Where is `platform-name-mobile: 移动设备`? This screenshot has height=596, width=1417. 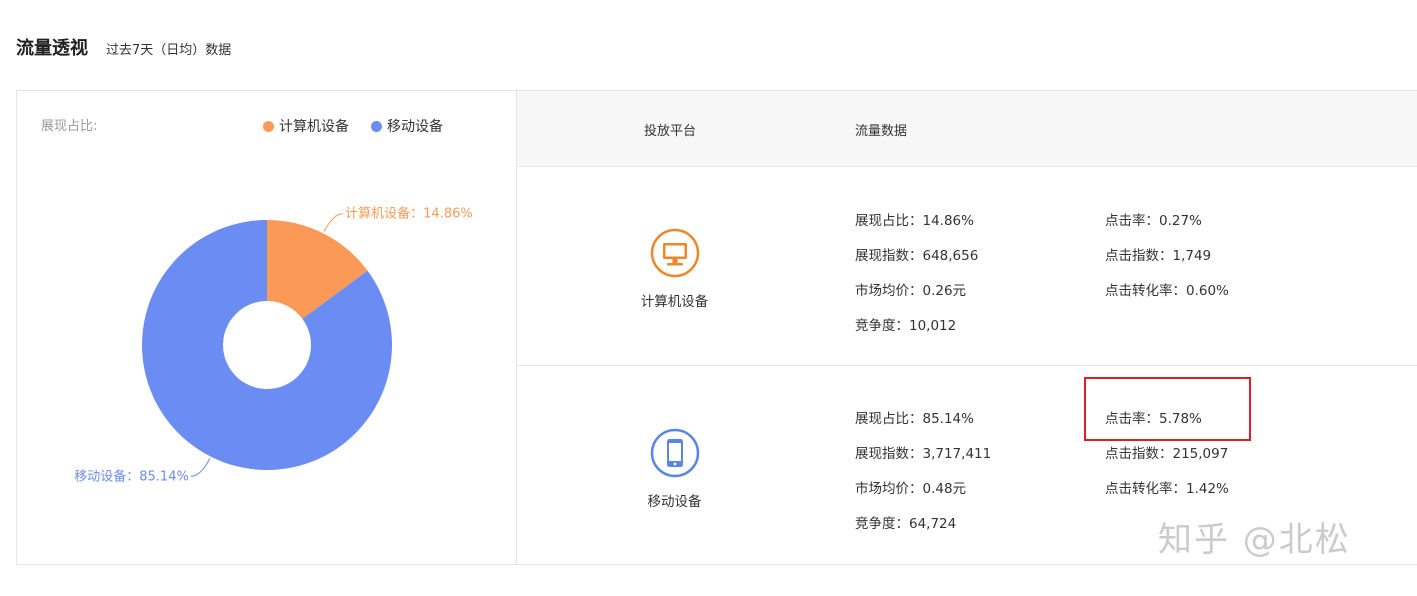
platform-name-mobile: 移动设备 is located at coordinates (674, 502).